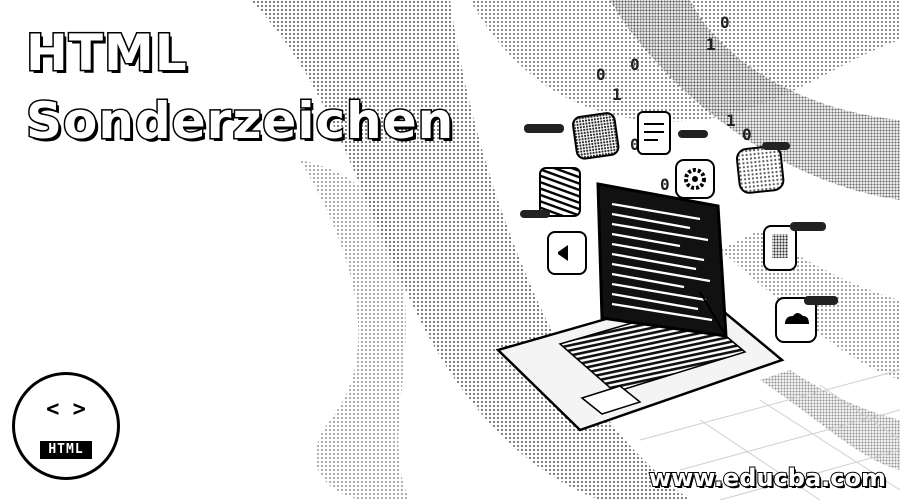  What do you see at coordinates (66, 450) in the screenshot?
I see `html-badge-label: HTML` at bounding box center [66, 450].